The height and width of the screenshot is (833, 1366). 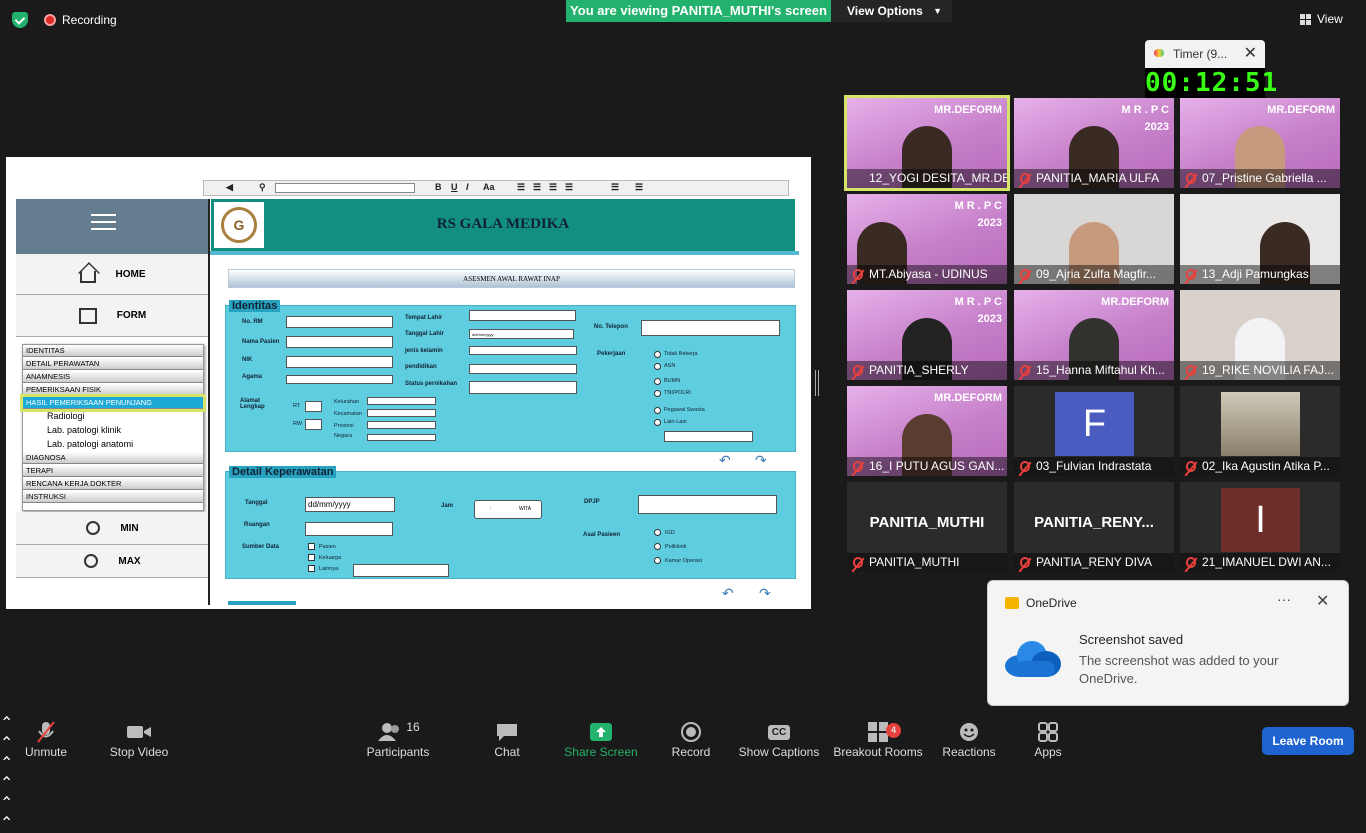 I want to click on menu-item-hasil-penunjang: HASIL PEMERIKSAAN PENUNJANG, so click(x=113, y=403).